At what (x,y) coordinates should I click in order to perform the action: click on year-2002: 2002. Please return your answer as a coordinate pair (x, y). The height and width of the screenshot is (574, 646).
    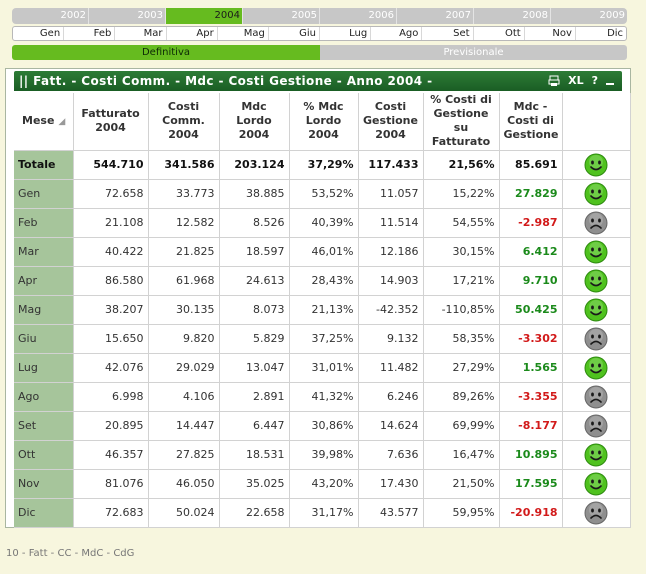
    Looking at the image, I should click on (50, 16).